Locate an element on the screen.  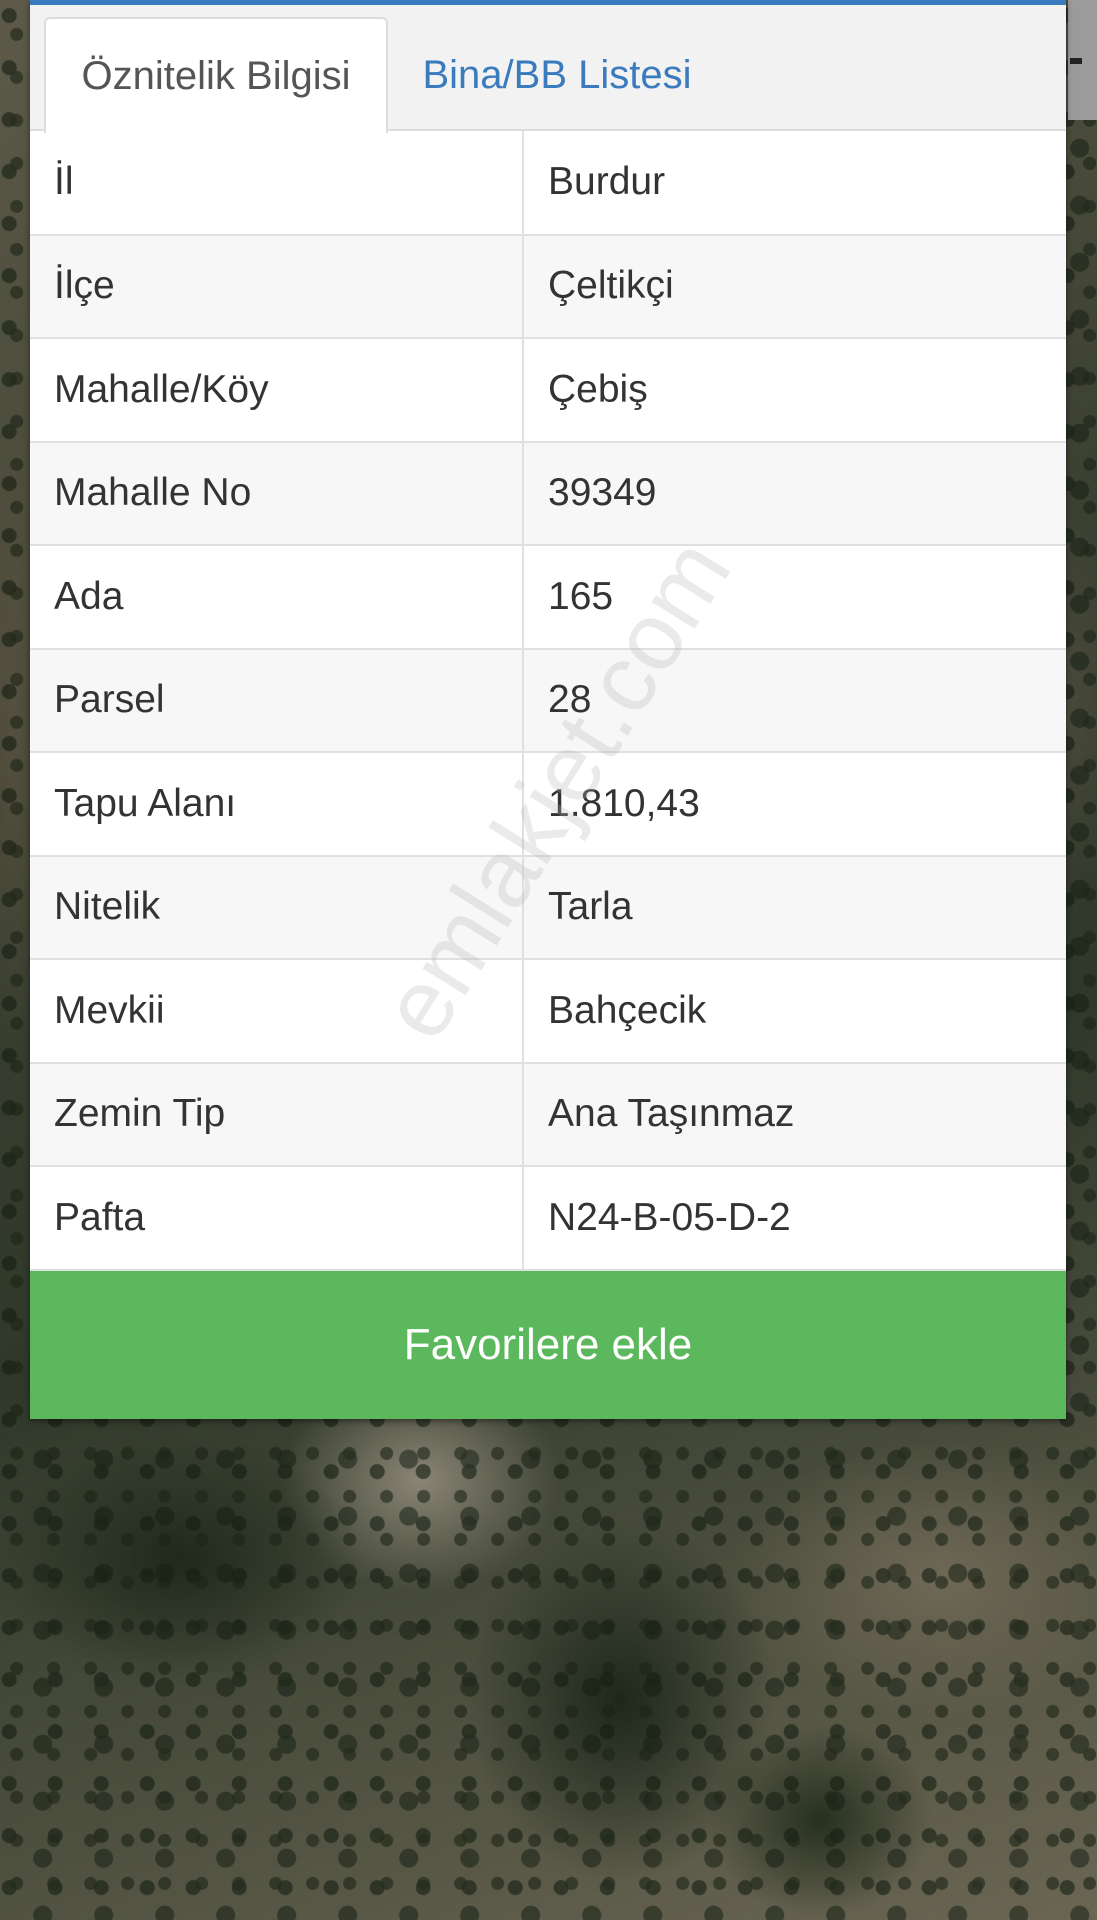
table-row: Pafta N24-B-05-D-2 is located at coordinates (548, 1218).